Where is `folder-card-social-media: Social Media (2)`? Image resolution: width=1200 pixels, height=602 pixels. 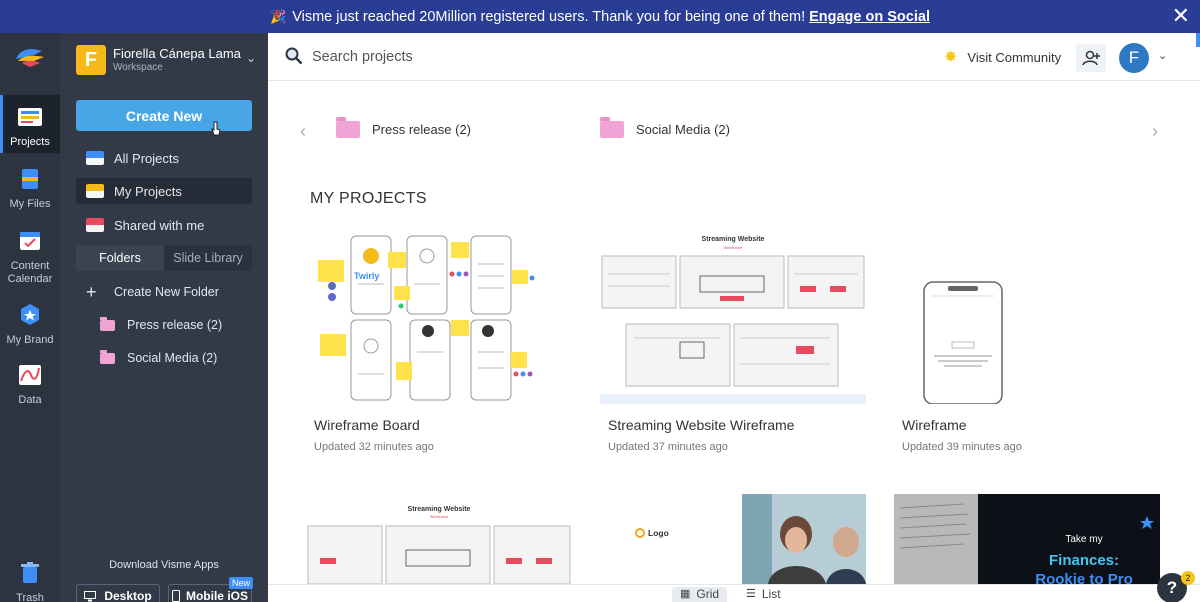
folder-card-social-media: Social Media (2) is located at coordinates (665, 127).